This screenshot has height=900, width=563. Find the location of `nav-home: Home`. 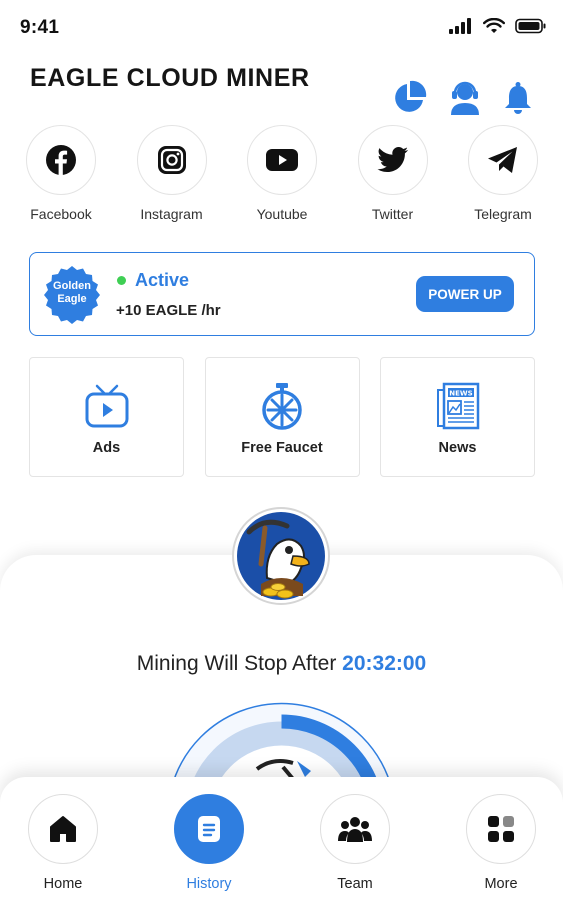

nav-home: Home is located at coordinates (63, 843).